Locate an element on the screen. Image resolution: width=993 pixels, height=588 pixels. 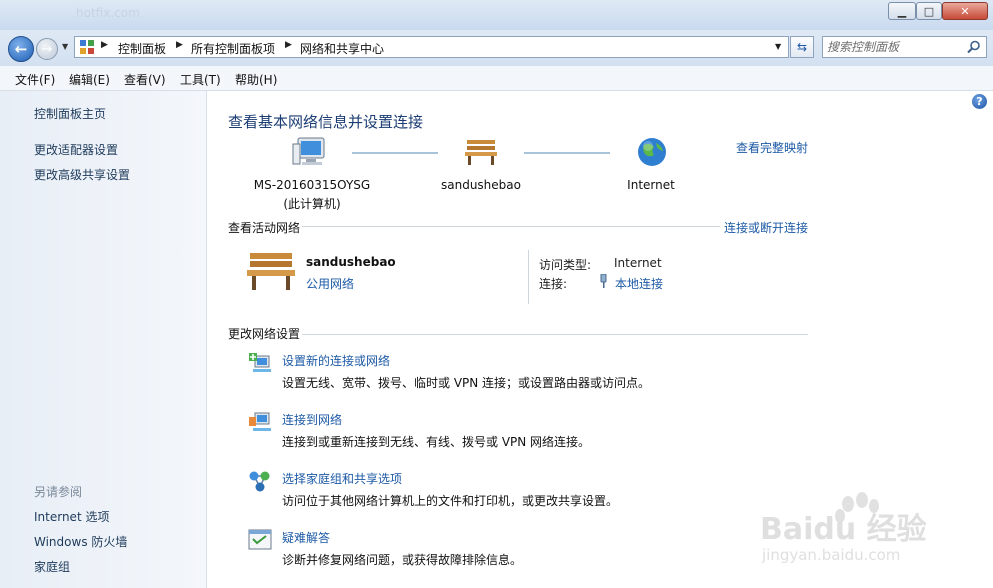
control-panel-icon is located at coordinates (87, 47).